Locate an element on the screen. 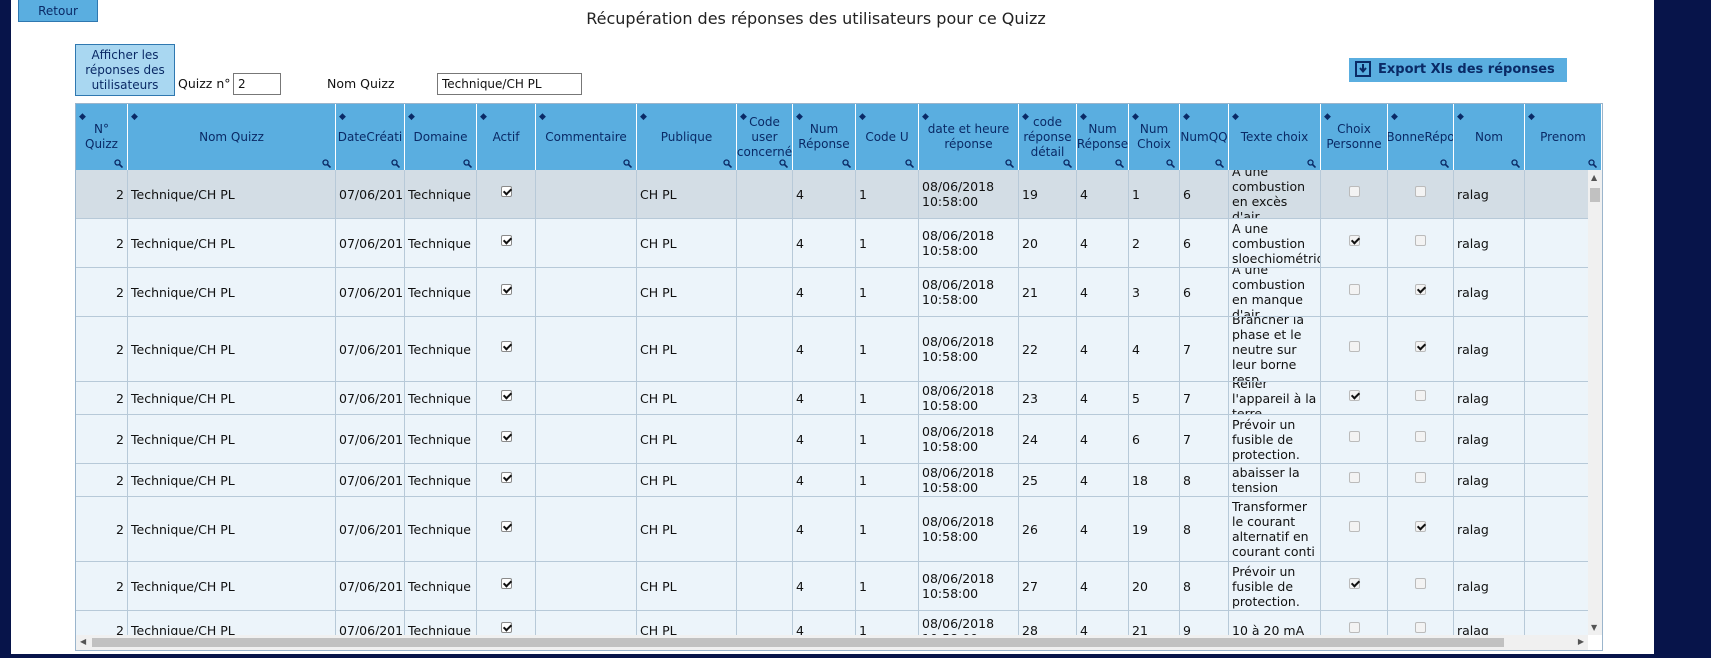  header-user-code: ◆ Code user concerné is located at coordinates (765, 137).